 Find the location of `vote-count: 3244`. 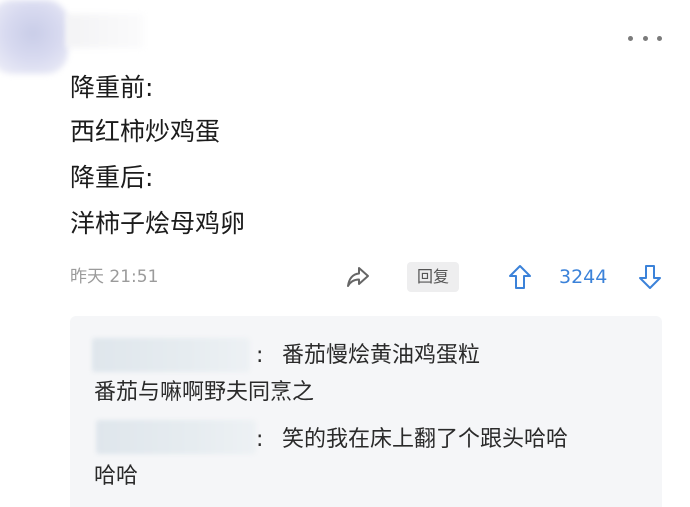

vote-count: 3244 is located at coordinates (583, 277).